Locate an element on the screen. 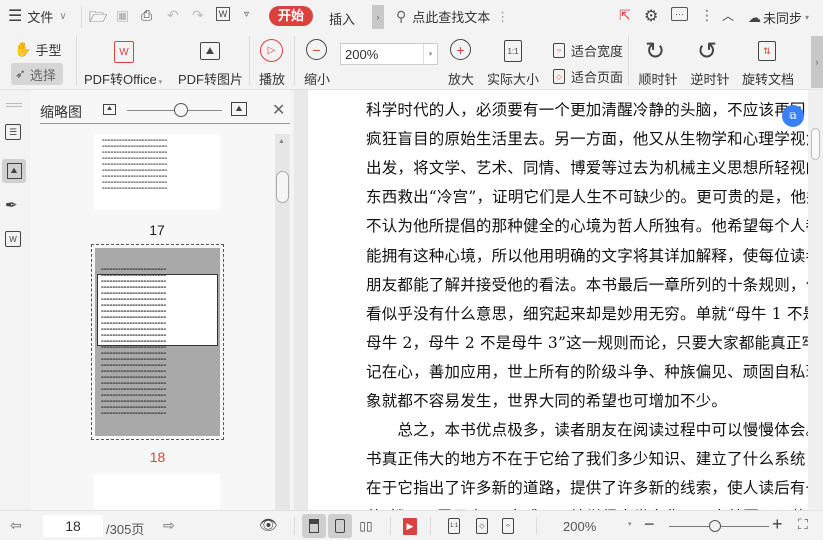 The width and height of the screenshot is (823, 540). file-menu: ☰ 文件 ∨ is located at coordinates (37, 16).